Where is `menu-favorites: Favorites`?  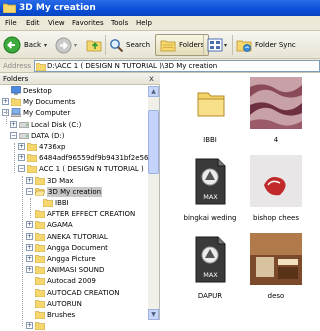 menu-favorites: Favorites is located at coordinates (88, 23).